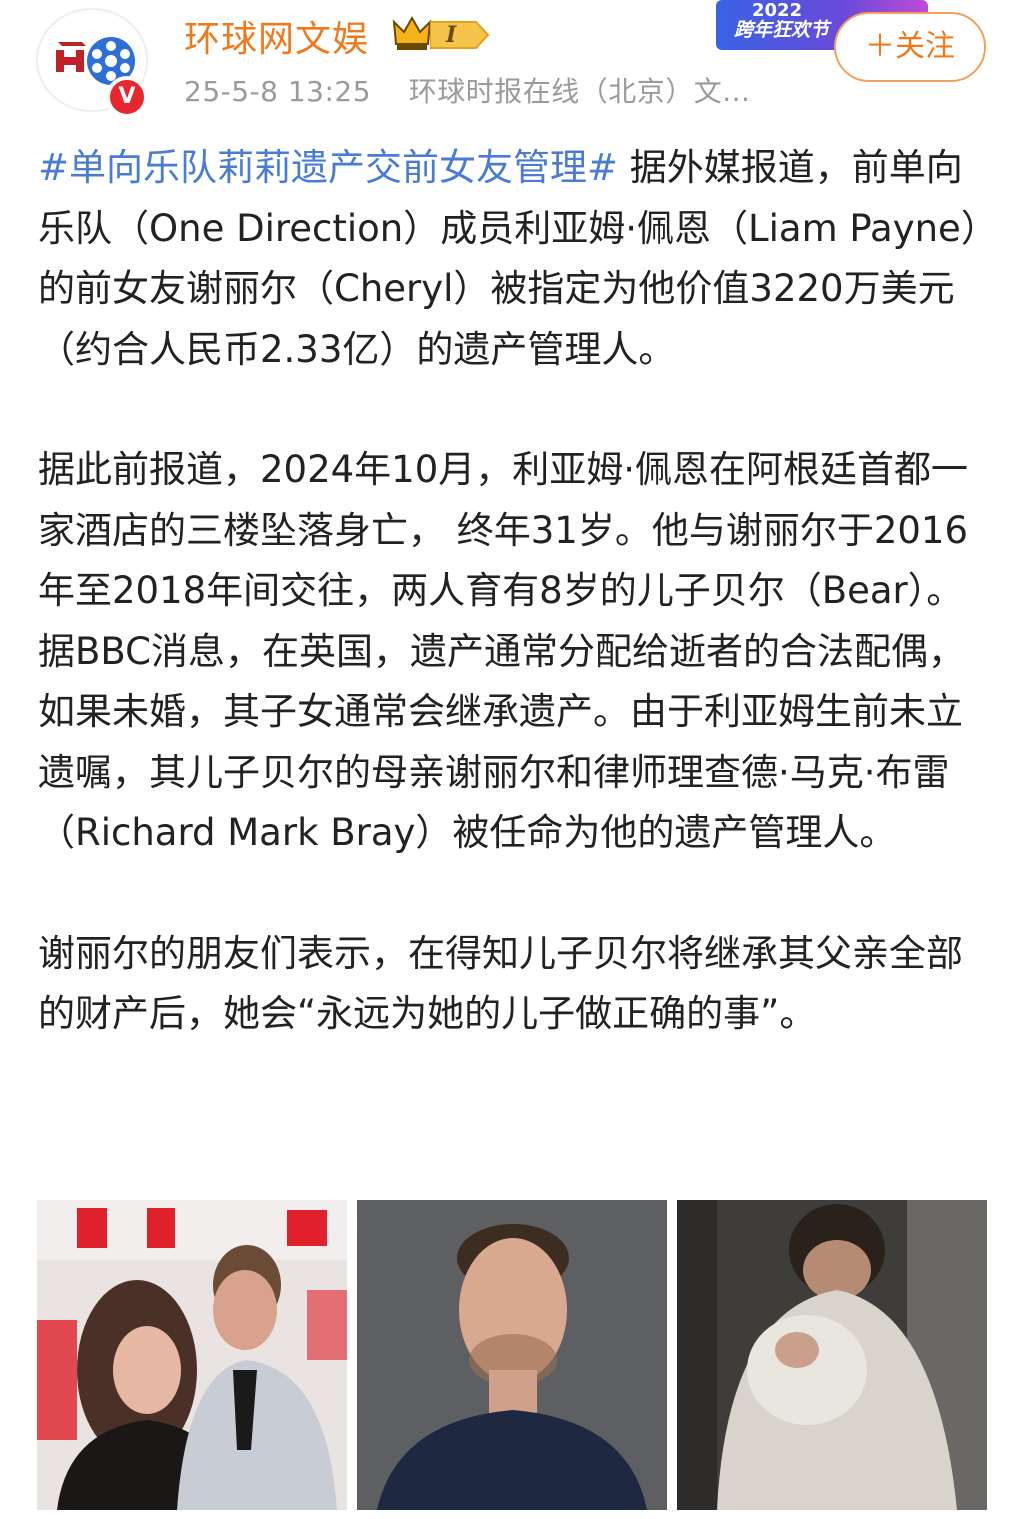  I want to click on couple-at-awards-photo, so click(192, 1355).